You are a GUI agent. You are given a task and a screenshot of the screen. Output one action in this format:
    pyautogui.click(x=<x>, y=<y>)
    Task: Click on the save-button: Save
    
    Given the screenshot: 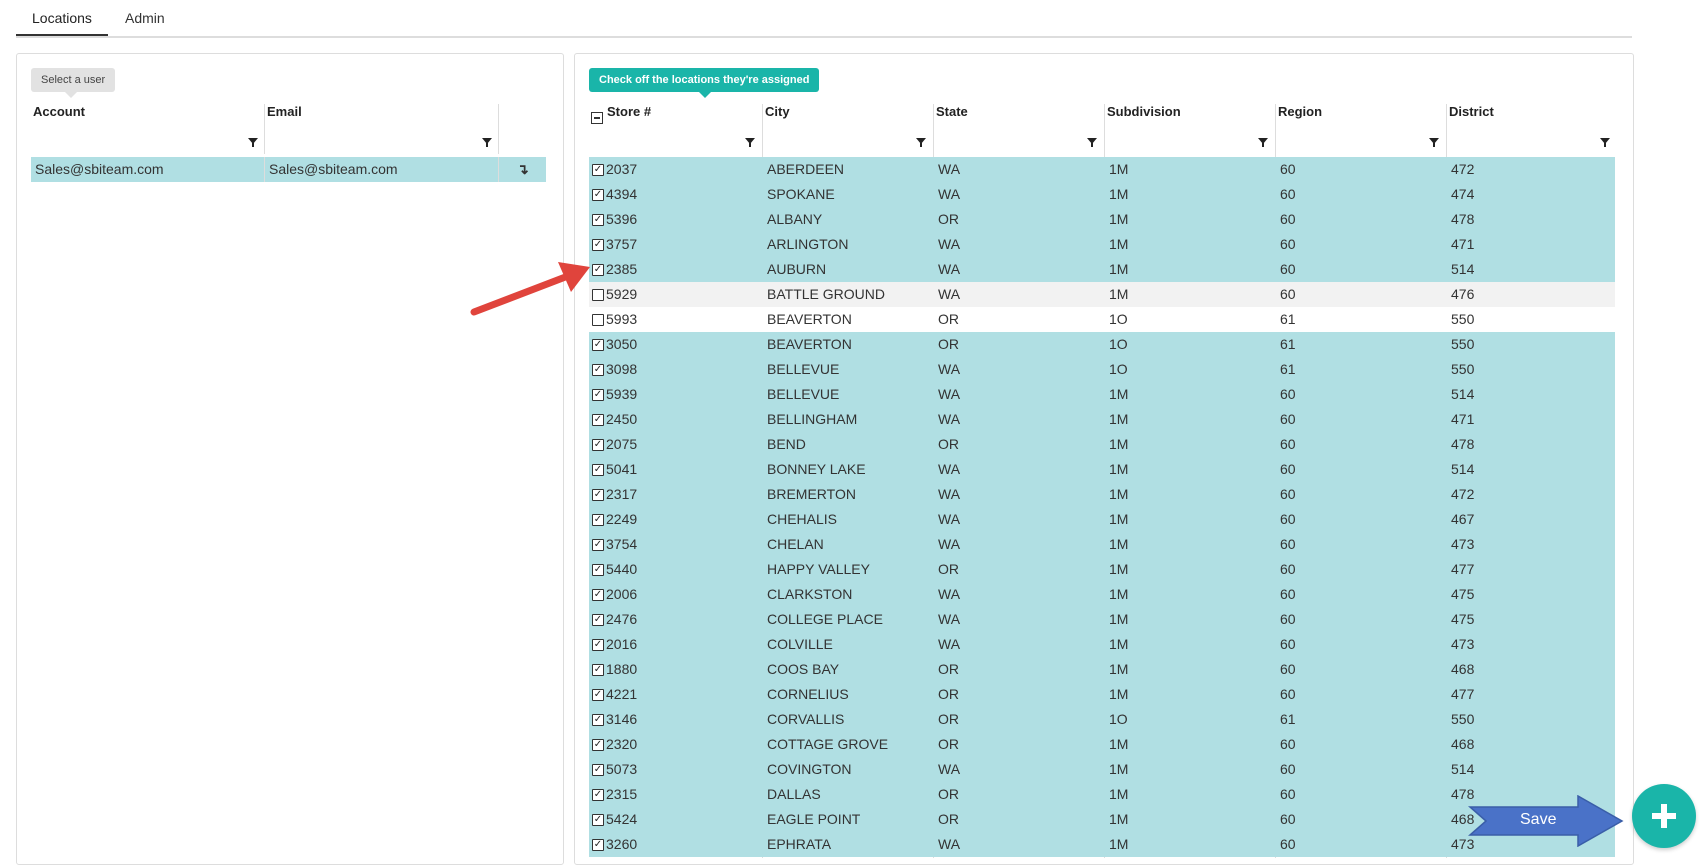 What is the action you would take?
    pyautogui.click(x=1546, y=821)
    